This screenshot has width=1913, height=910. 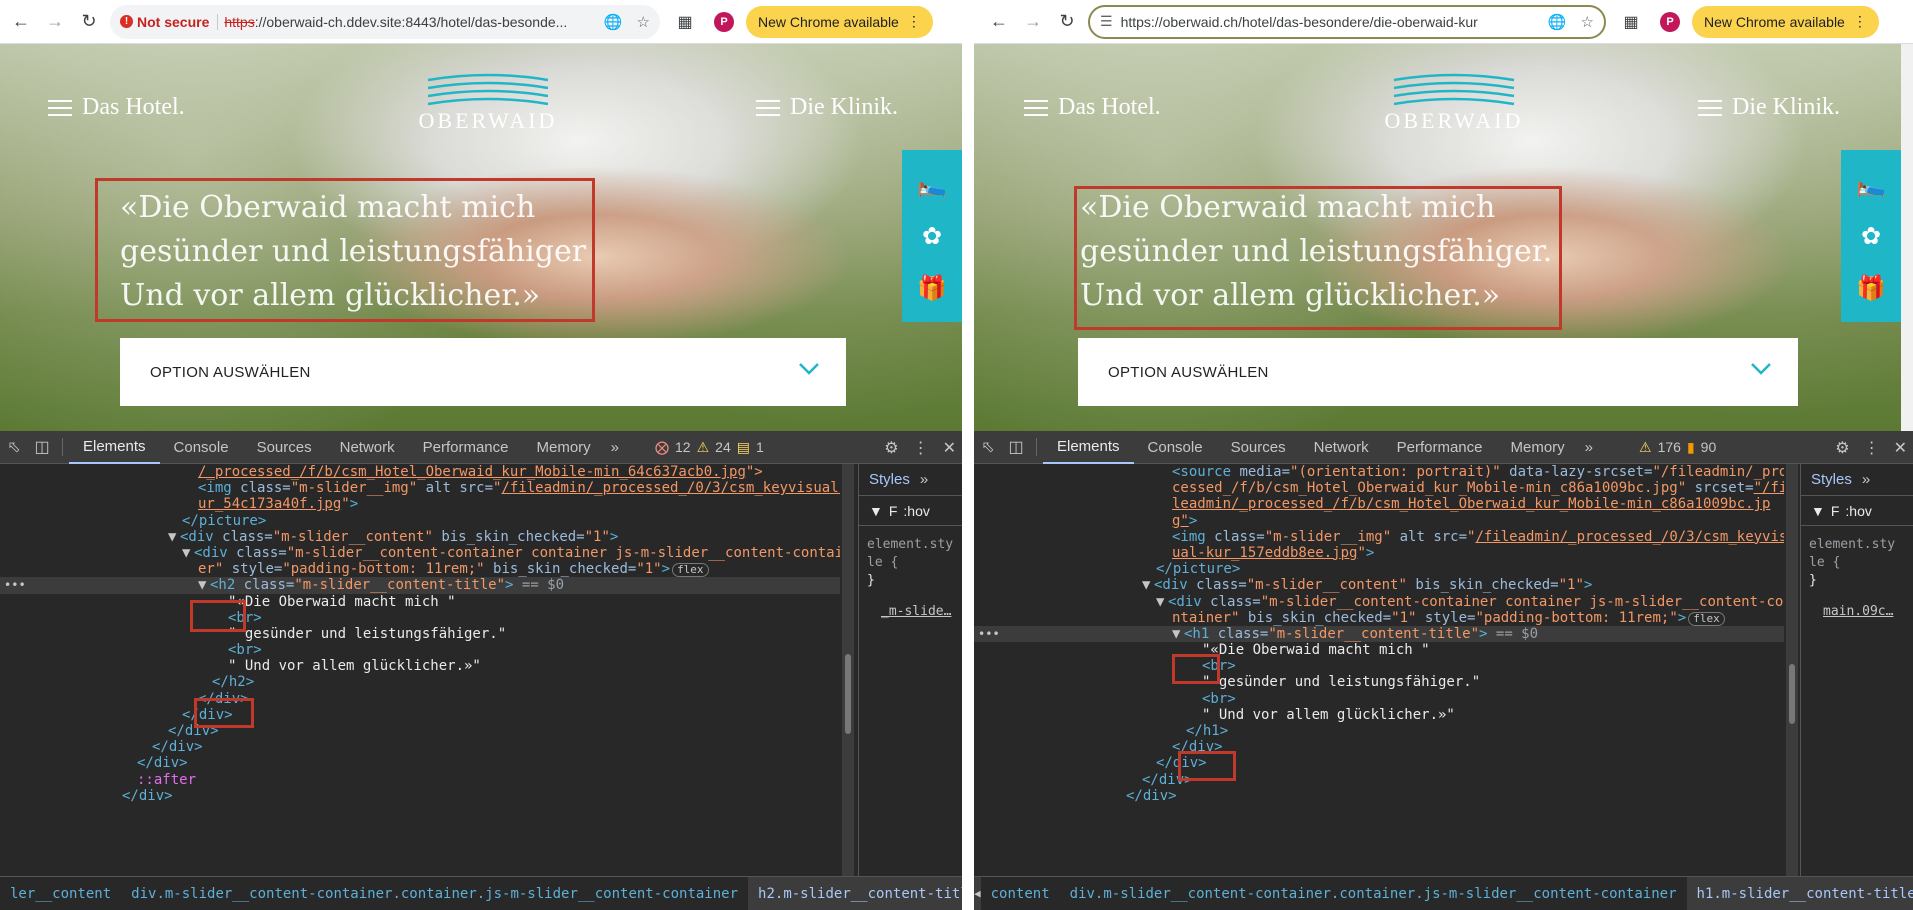 What do you see at coordinates (201, 447) in the screenshot?
I see `tab-console: Console` at bounding box center [201, 447].